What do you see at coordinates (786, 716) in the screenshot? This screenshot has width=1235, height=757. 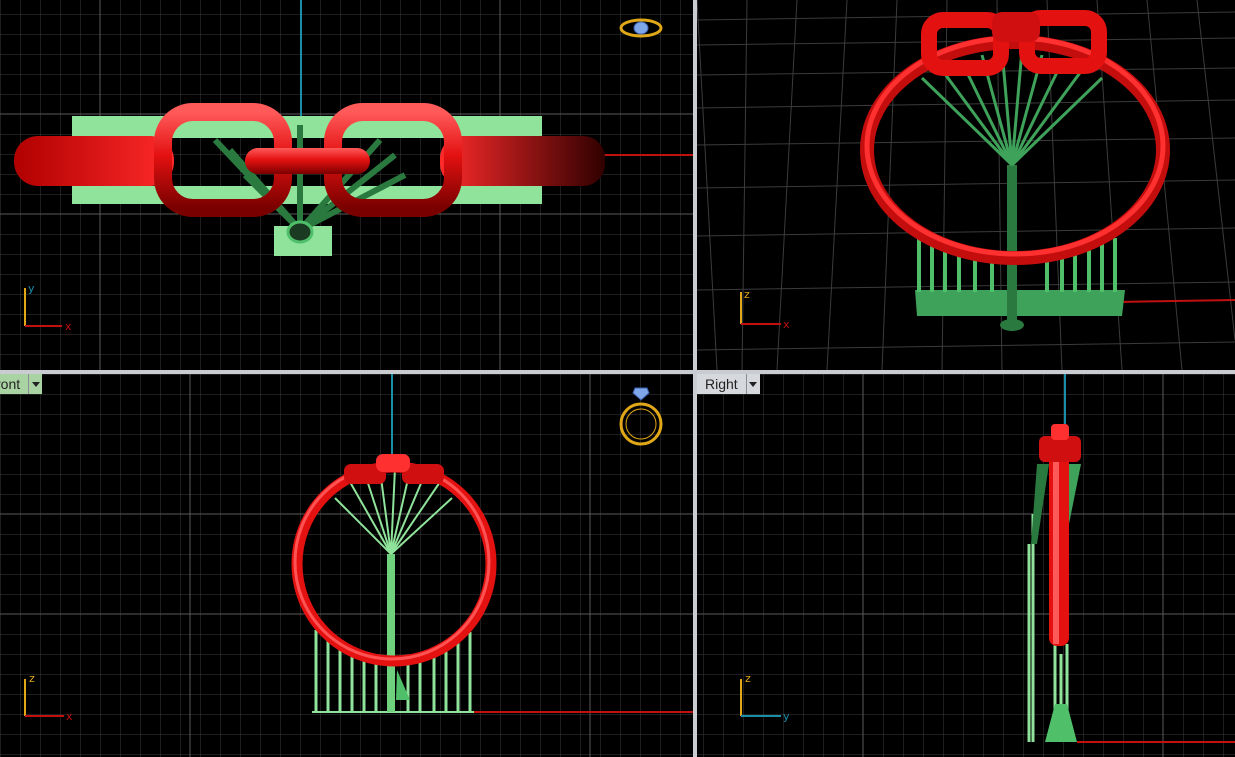 I see `axis-label-horizontal: y` at bounding box center [786, 716].